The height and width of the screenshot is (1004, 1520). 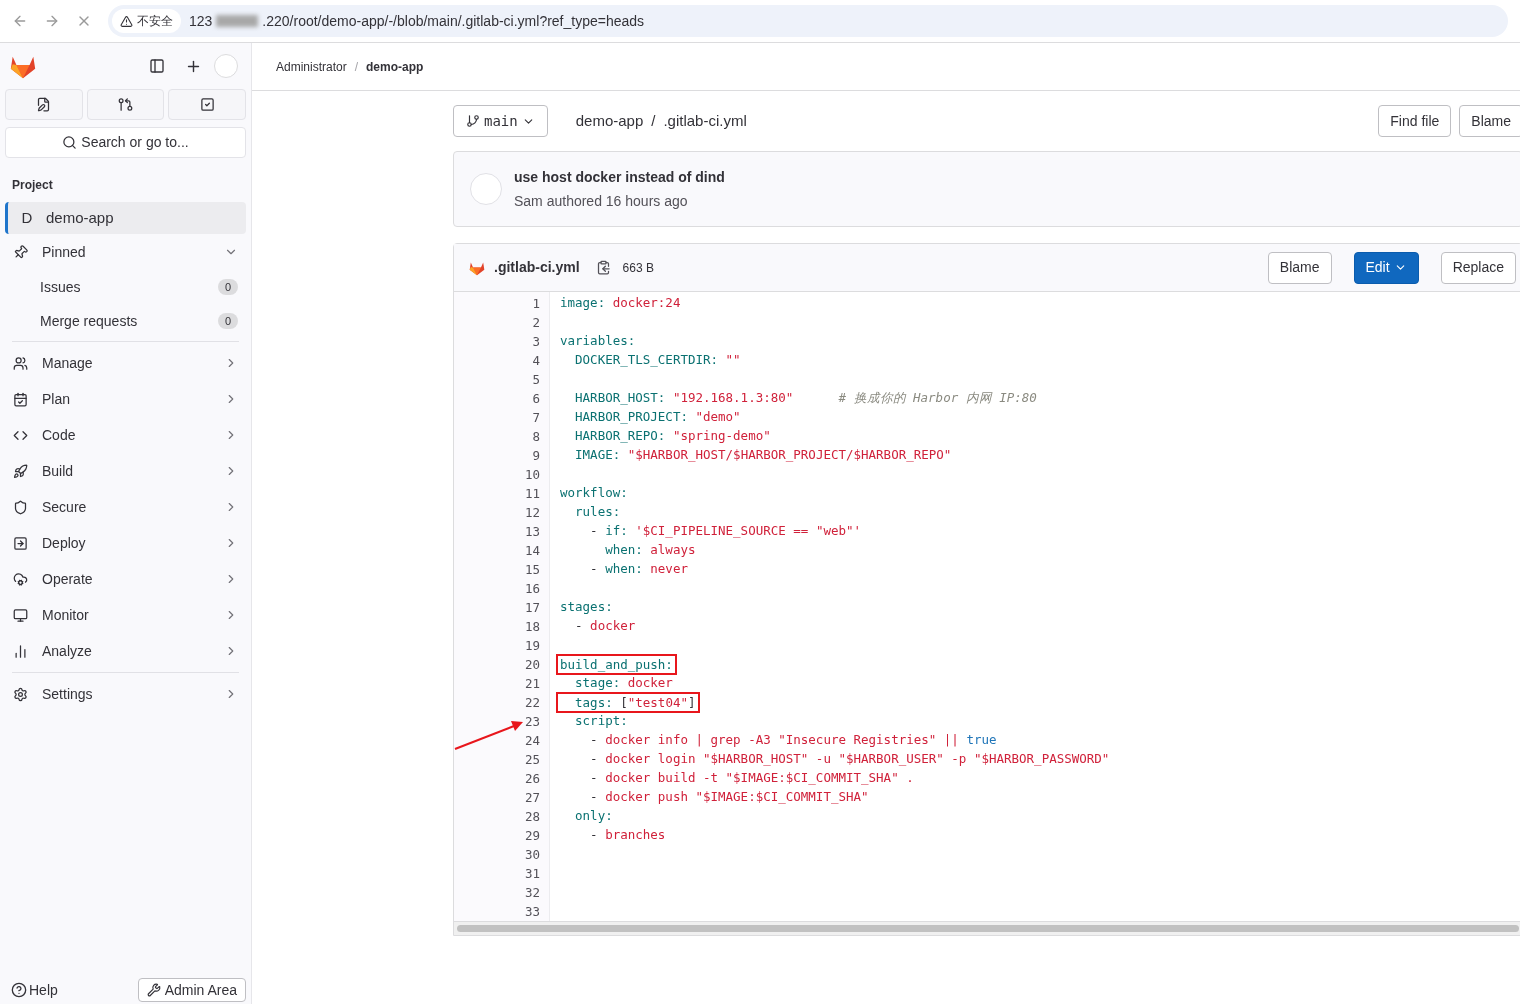 I want to click on url-text: 123, so click(x=201, y=21).